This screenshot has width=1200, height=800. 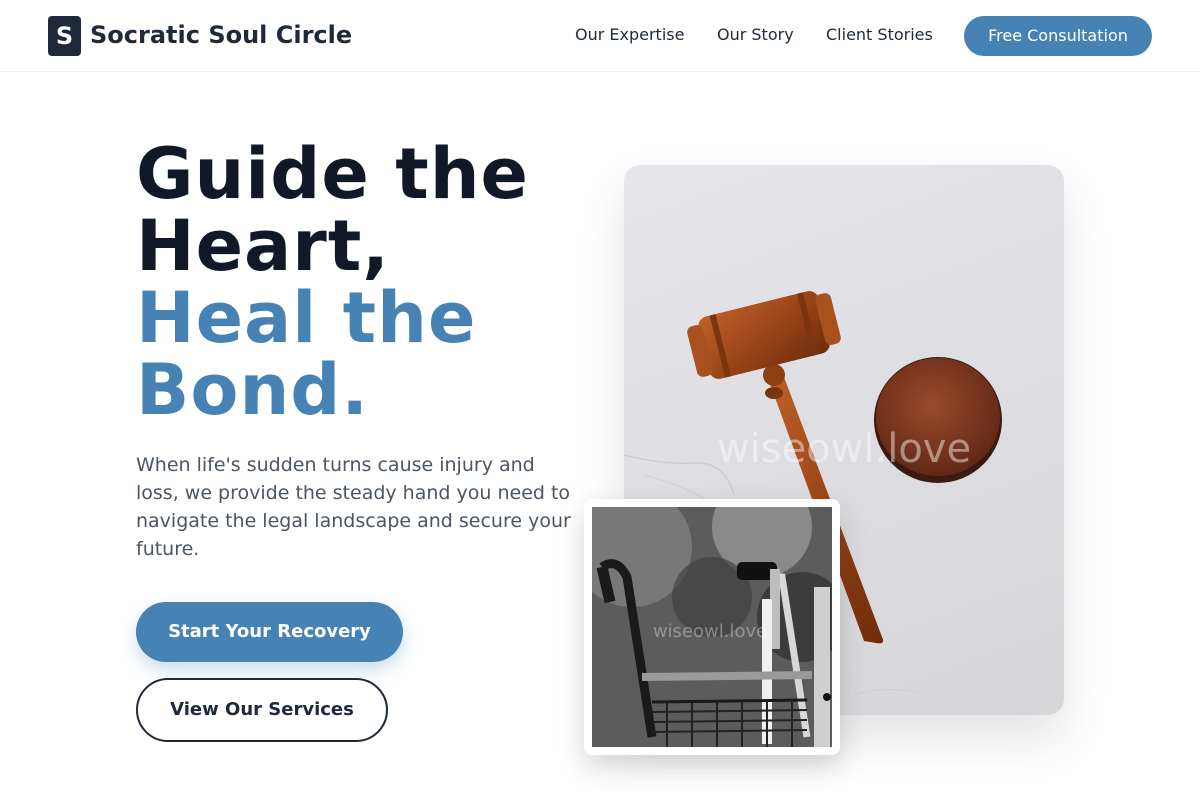 I want to click on view-services-button: View Our Services, so click(x=262, y=710).